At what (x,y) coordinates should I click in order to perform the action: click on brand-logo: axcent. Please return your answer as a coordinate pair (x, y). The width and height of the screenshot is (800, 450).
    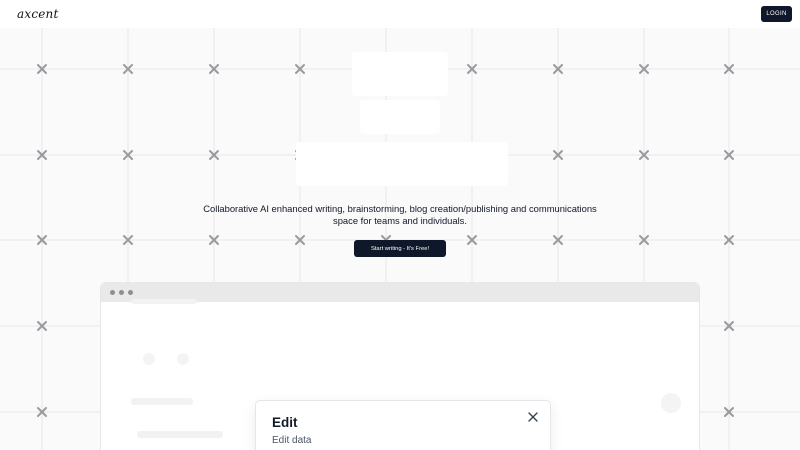
    Looking at the image, I should click on (38, 14).